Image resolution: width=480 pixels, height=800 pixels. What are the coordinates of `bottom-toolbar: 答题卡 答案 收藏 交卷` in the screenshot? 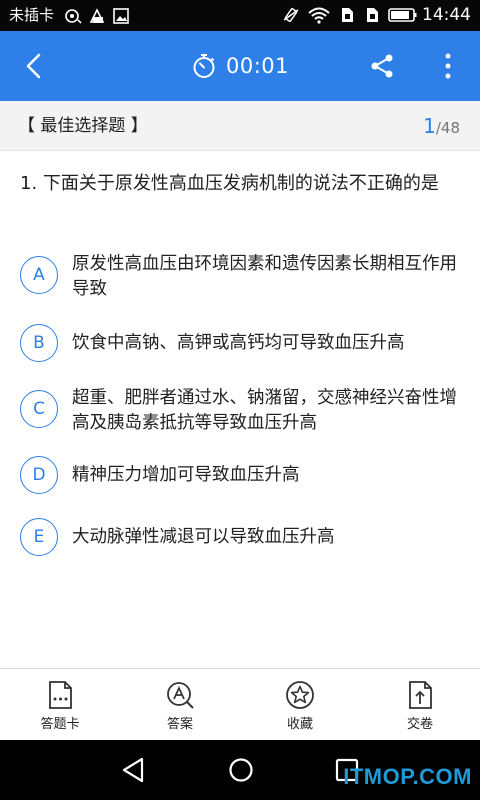 It's located at (240, 704).